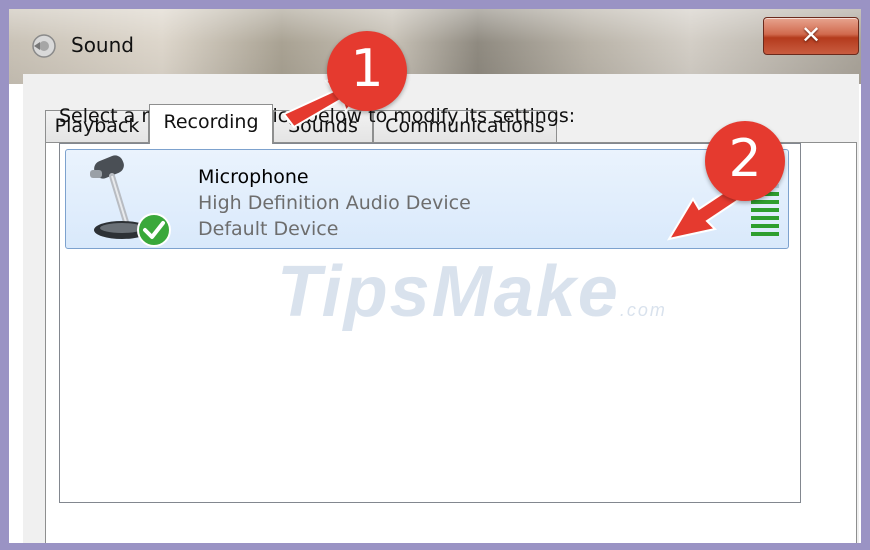 The width and height of the screenshot is (870, 550). What do you see at coordinates (268, 229) in the screenshot?
I see `device-status: Default Device` at bounding box center [268, 229].